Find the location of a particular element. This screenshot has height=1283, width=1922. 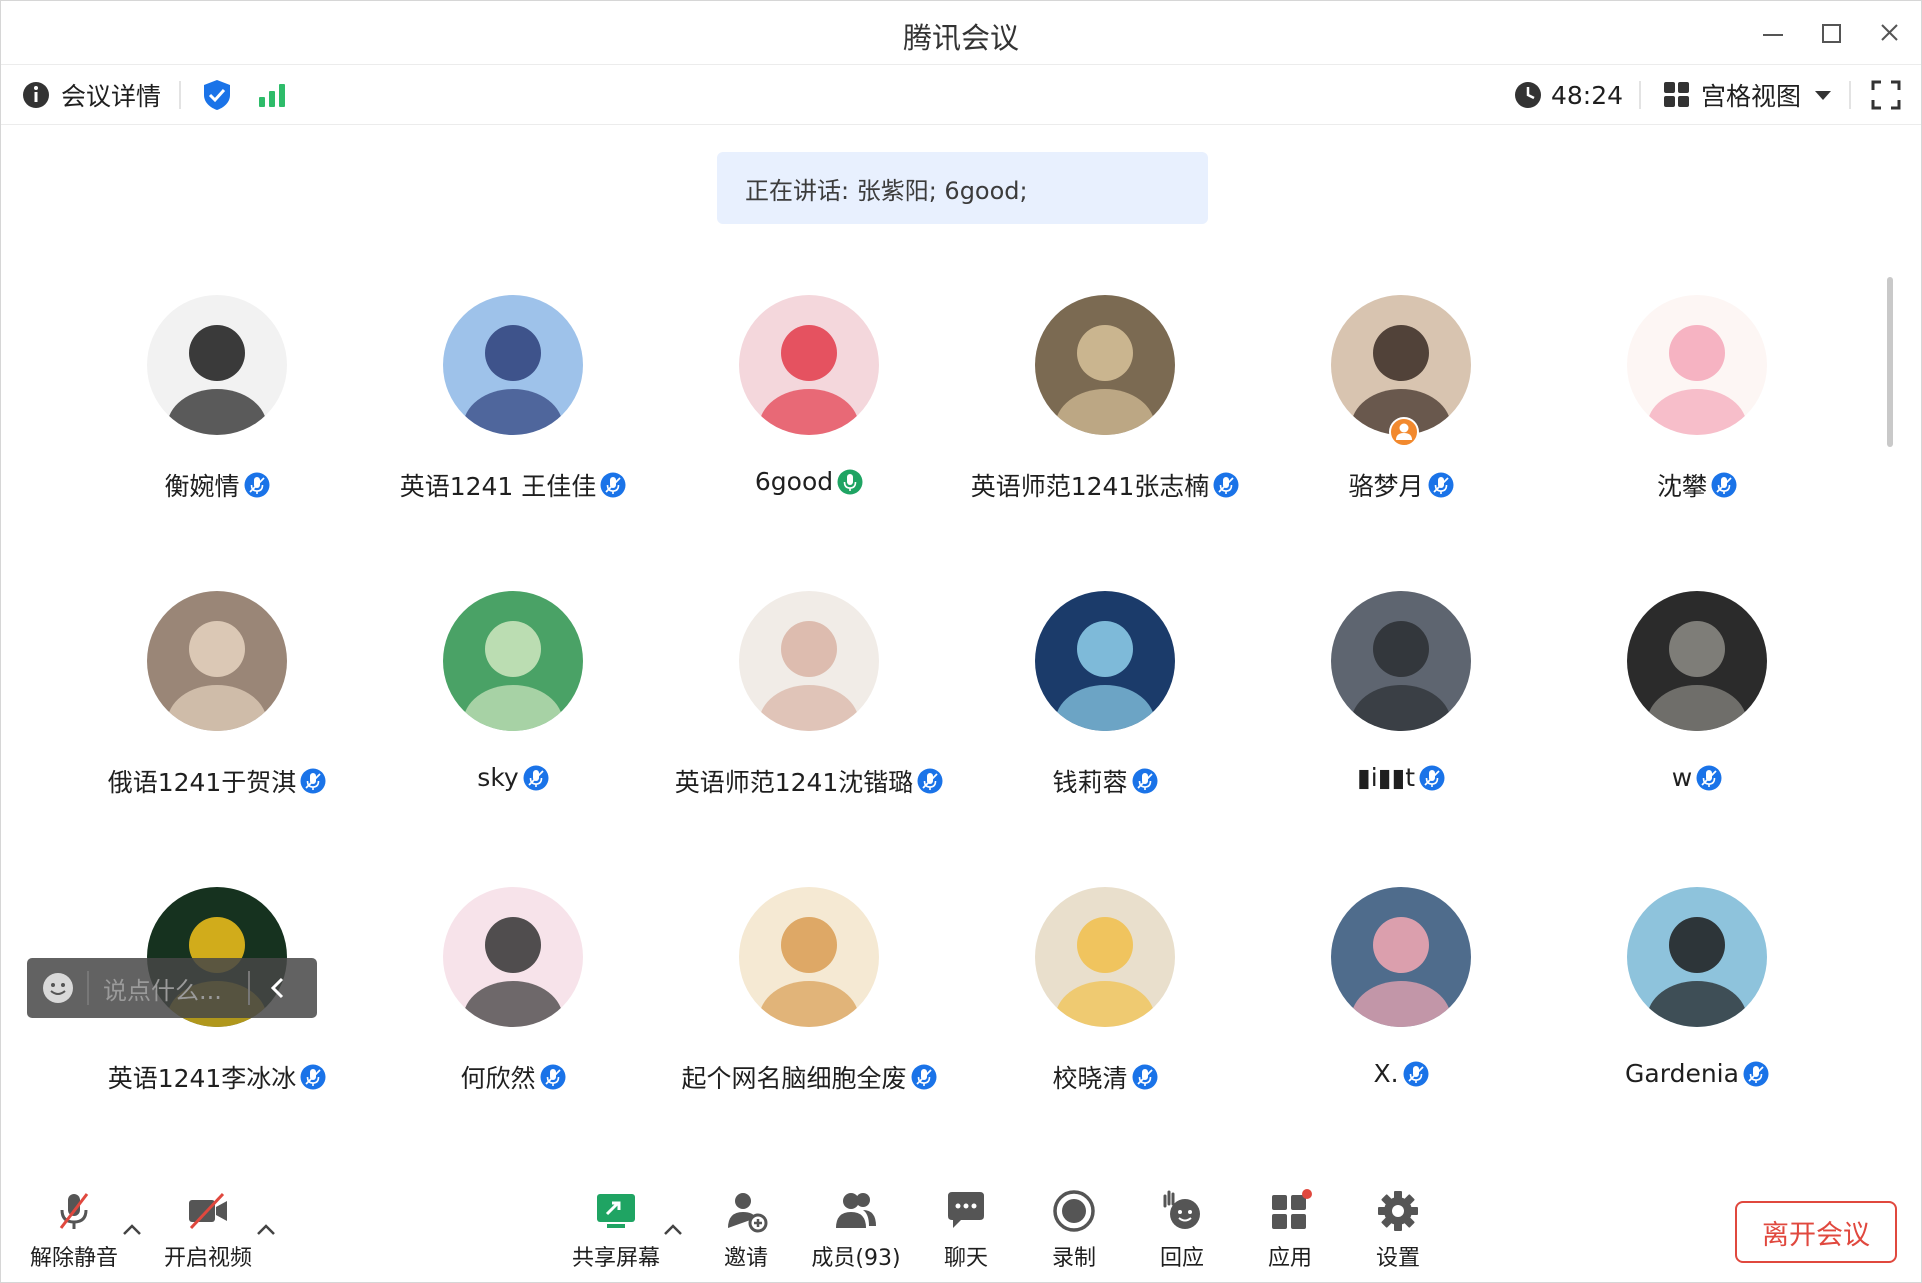

add-person-icon is located at coordinates (748, 1213).